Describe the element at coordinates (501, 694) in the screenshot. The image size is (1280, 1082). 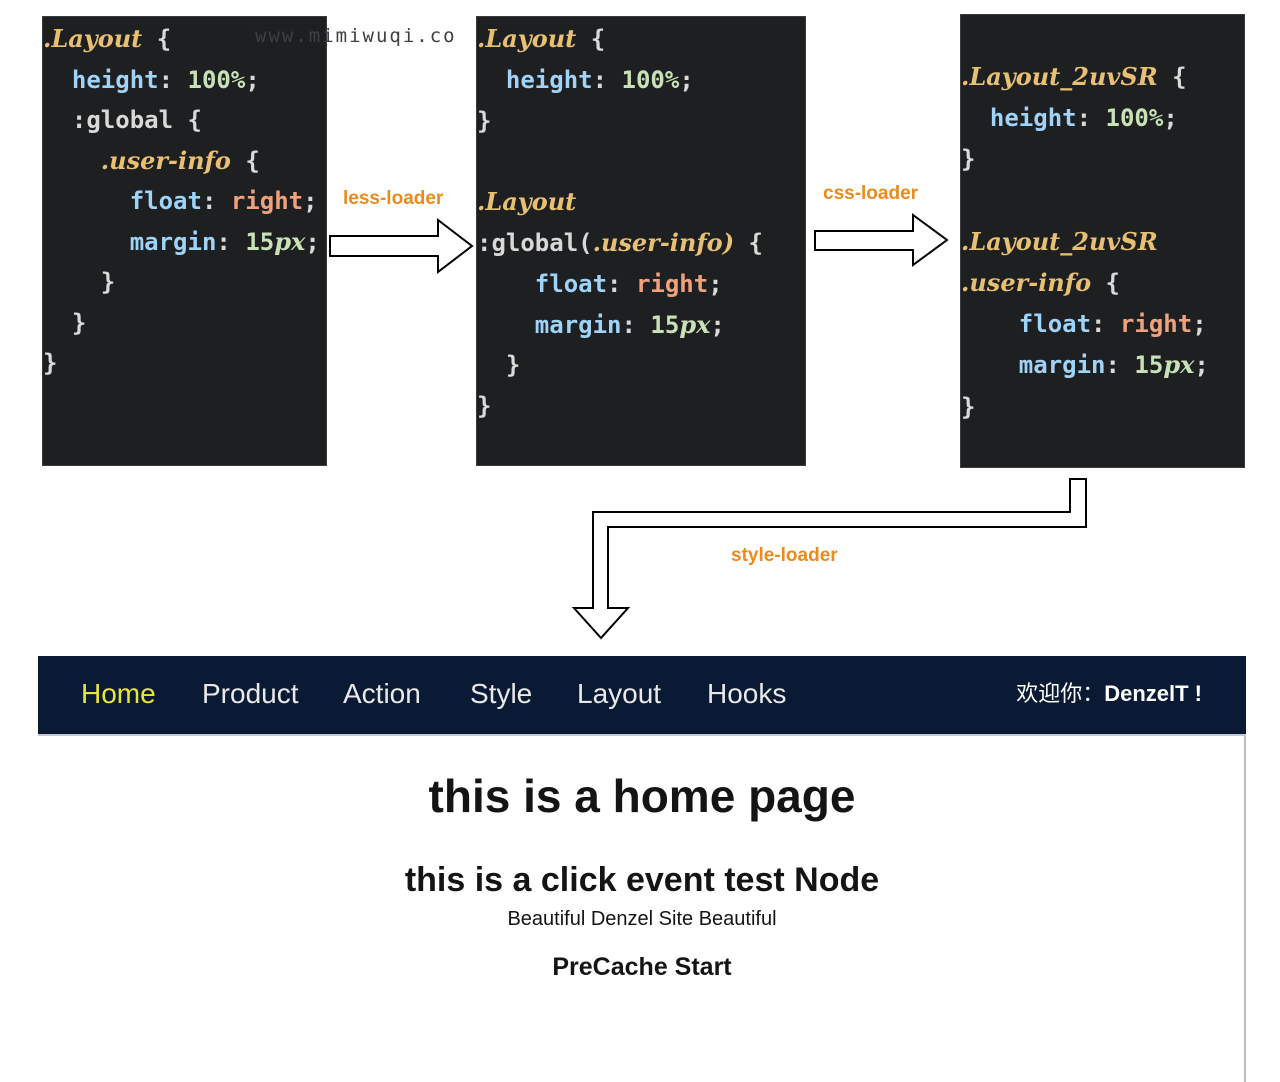
I see `nav-item-style: Style` at that location.